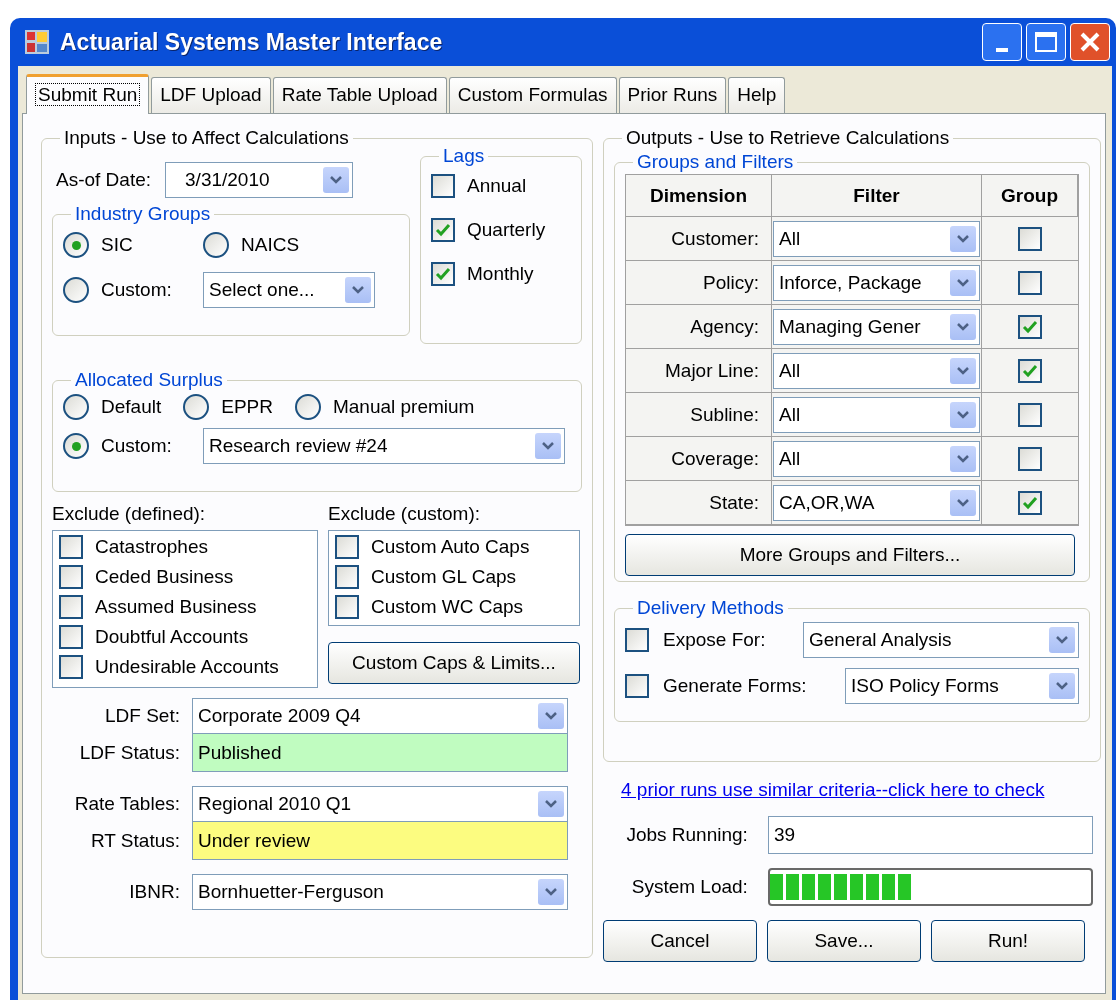  What do you see at coordinates (206, 138) in the screenshot?
I see `group-title: Inputs - Use to Affect Calculations` at bounding box center [206, 138].